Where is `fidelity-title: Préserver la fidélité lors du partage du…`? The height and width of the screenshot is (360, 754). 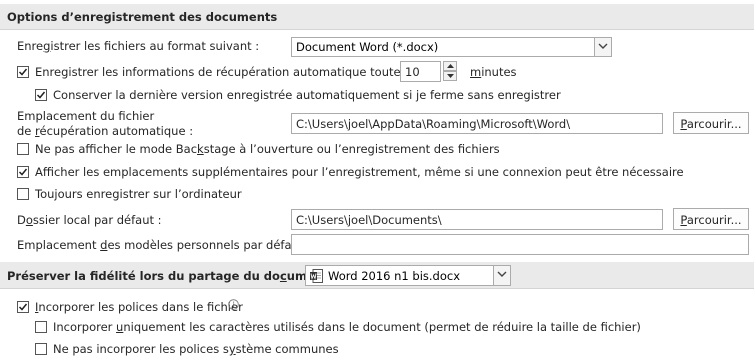
fidelity-title: Préserver la fidélité lors du partage du… is located at coordinates (172, 276).